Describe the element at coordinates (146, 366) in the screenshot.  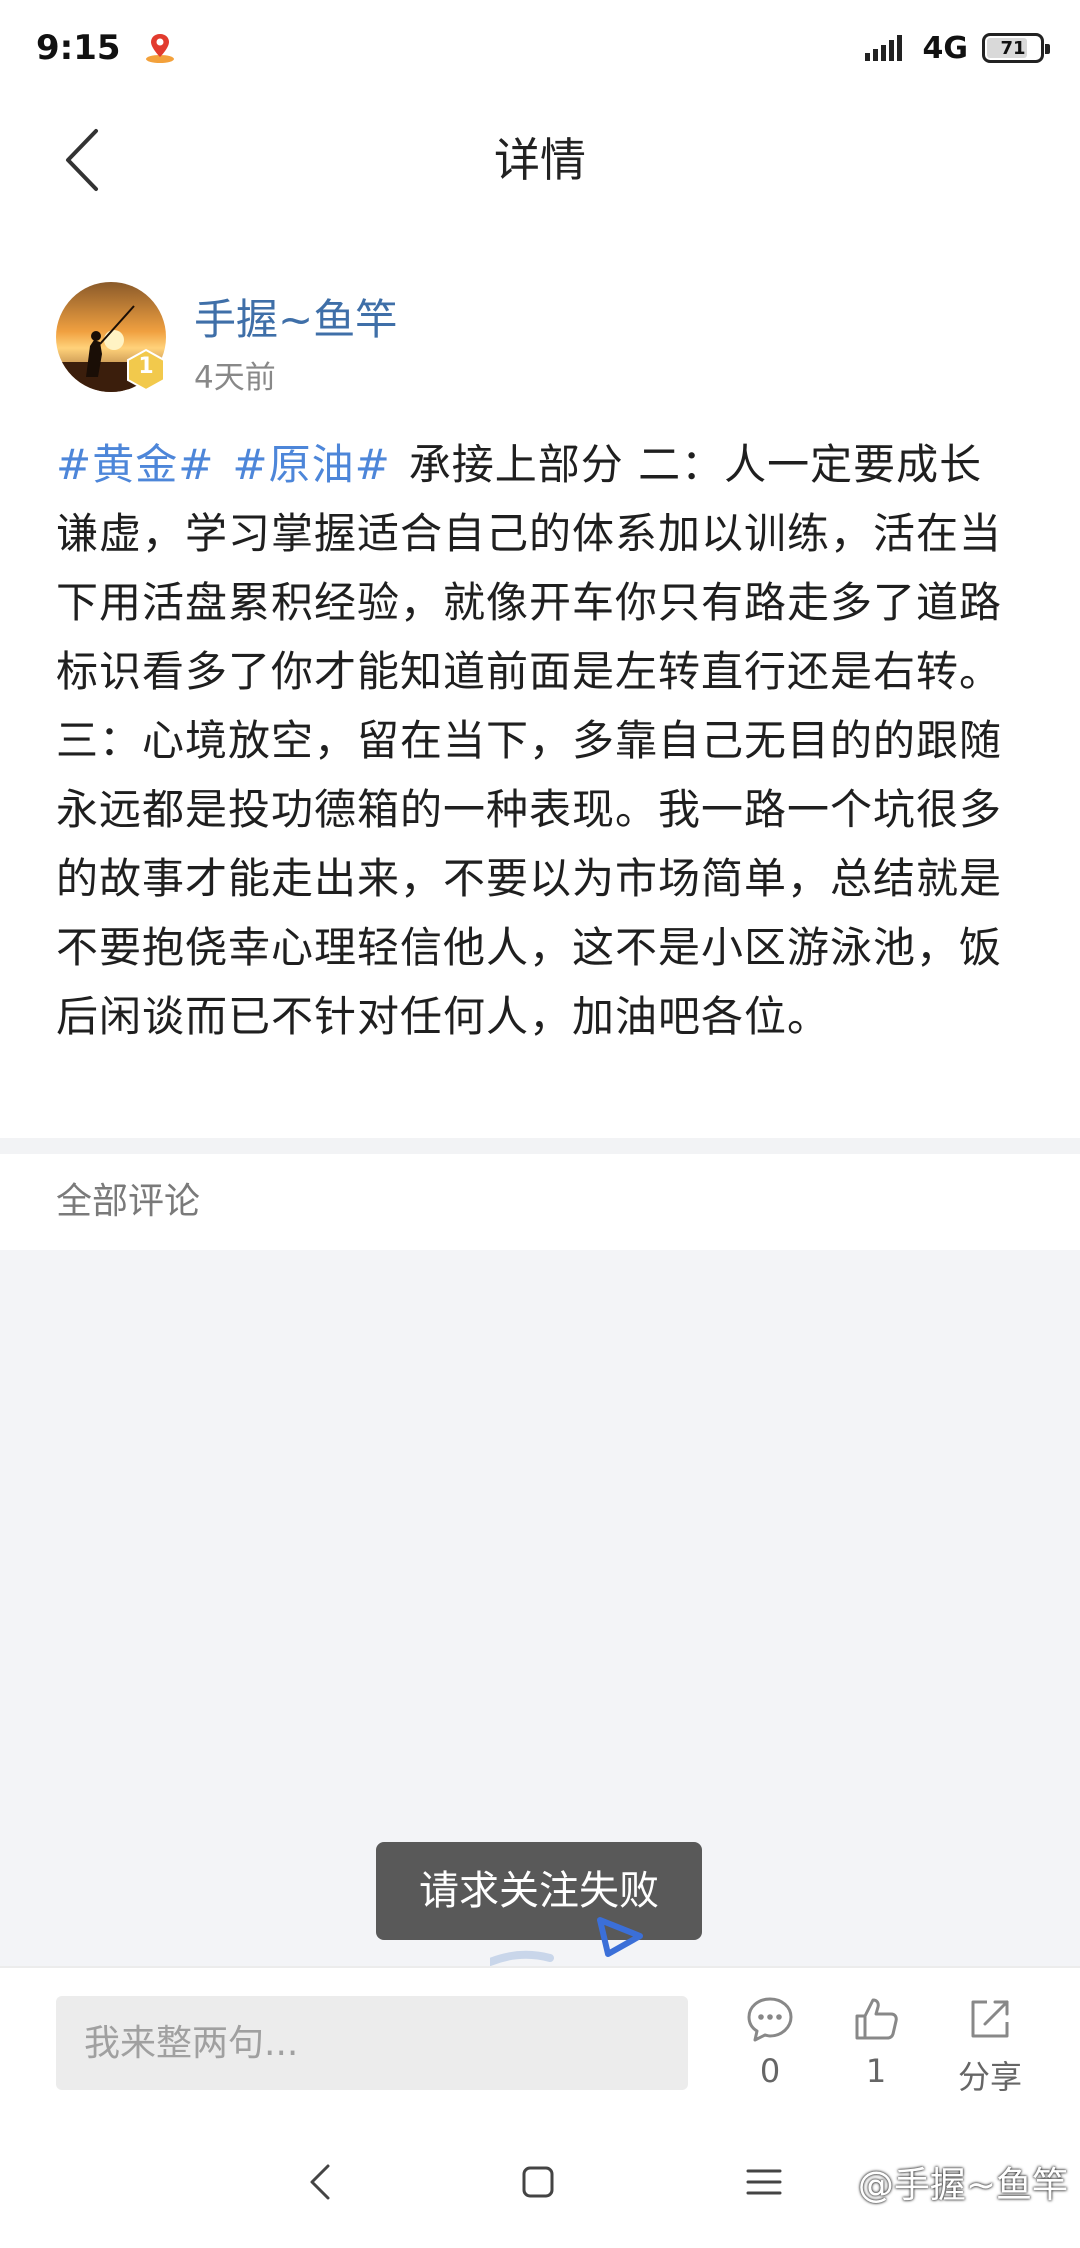
I see `level-number: 1` at that location.